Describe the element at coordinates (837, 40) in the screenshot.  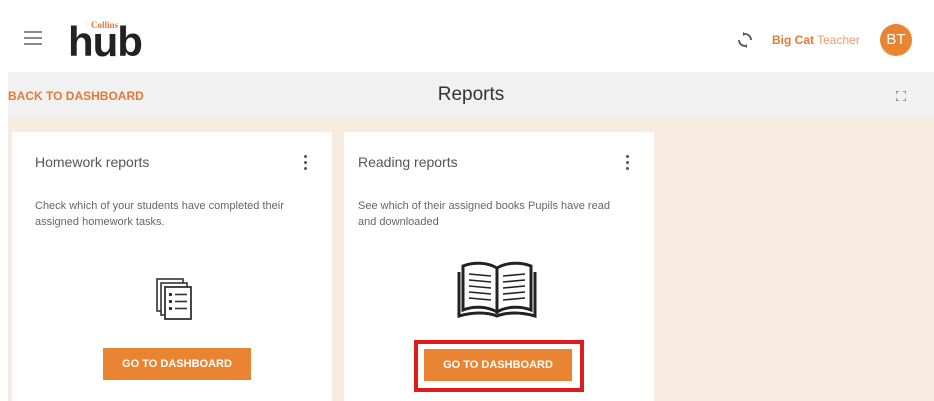
I see `user-role: Teacher` at that location.